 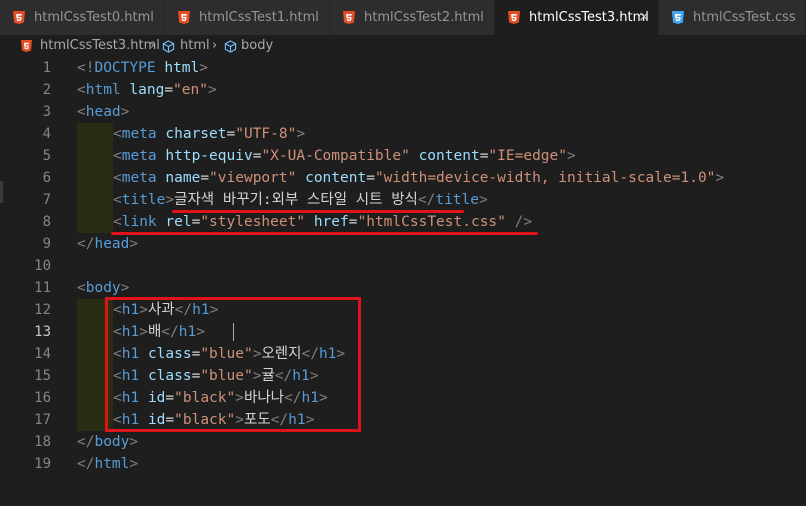 What do you see at coordinates (139, 222) in the screenshot?
I see `code-token: link` at bounding box center [139, 222].